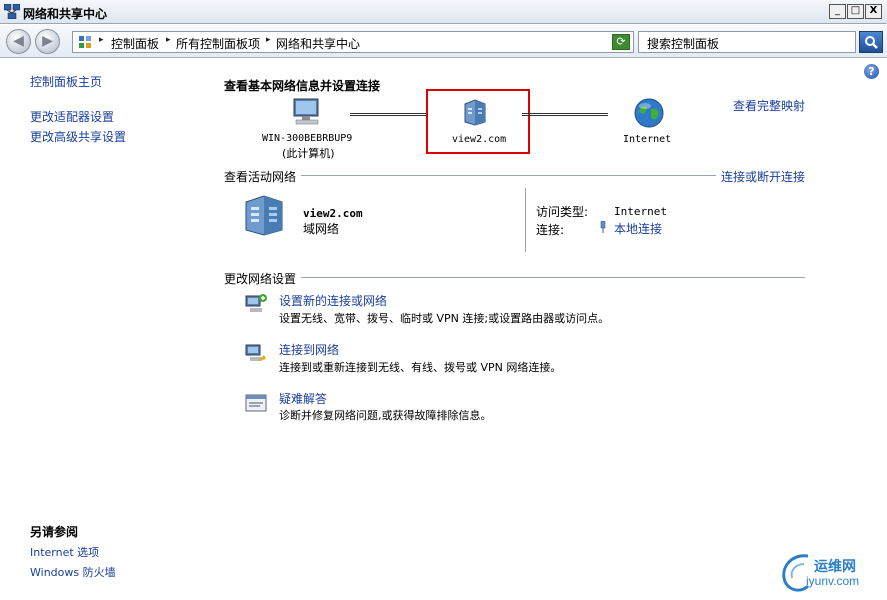  What do you see at coordinates (307, 138) in the screenshot?
I see `computer-name: WIN-300BEBRBUP9` at bounding box center [307, 138].